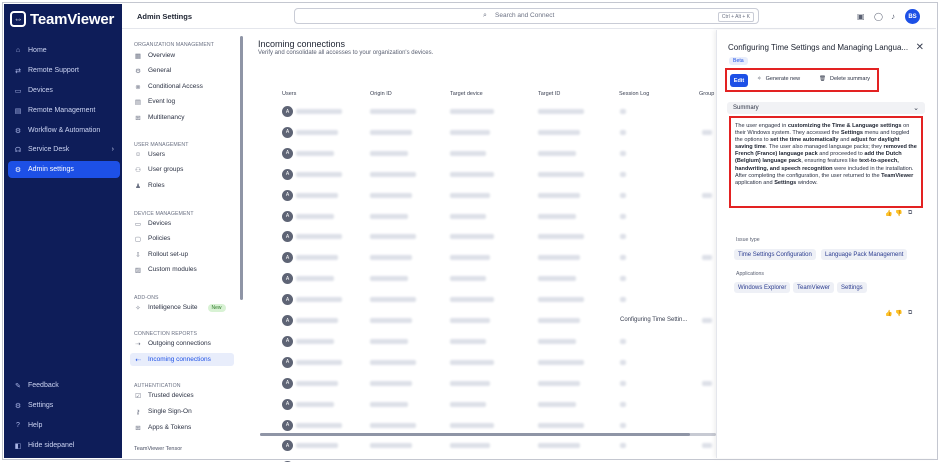 Image resolution: width=940 pixels, height=462 pixels. What do you see at coordinates (64, 70) in the screenshot?
I see `nav-item-remote-support: ⇄ Remote Support` at bounding box center [64, 70].